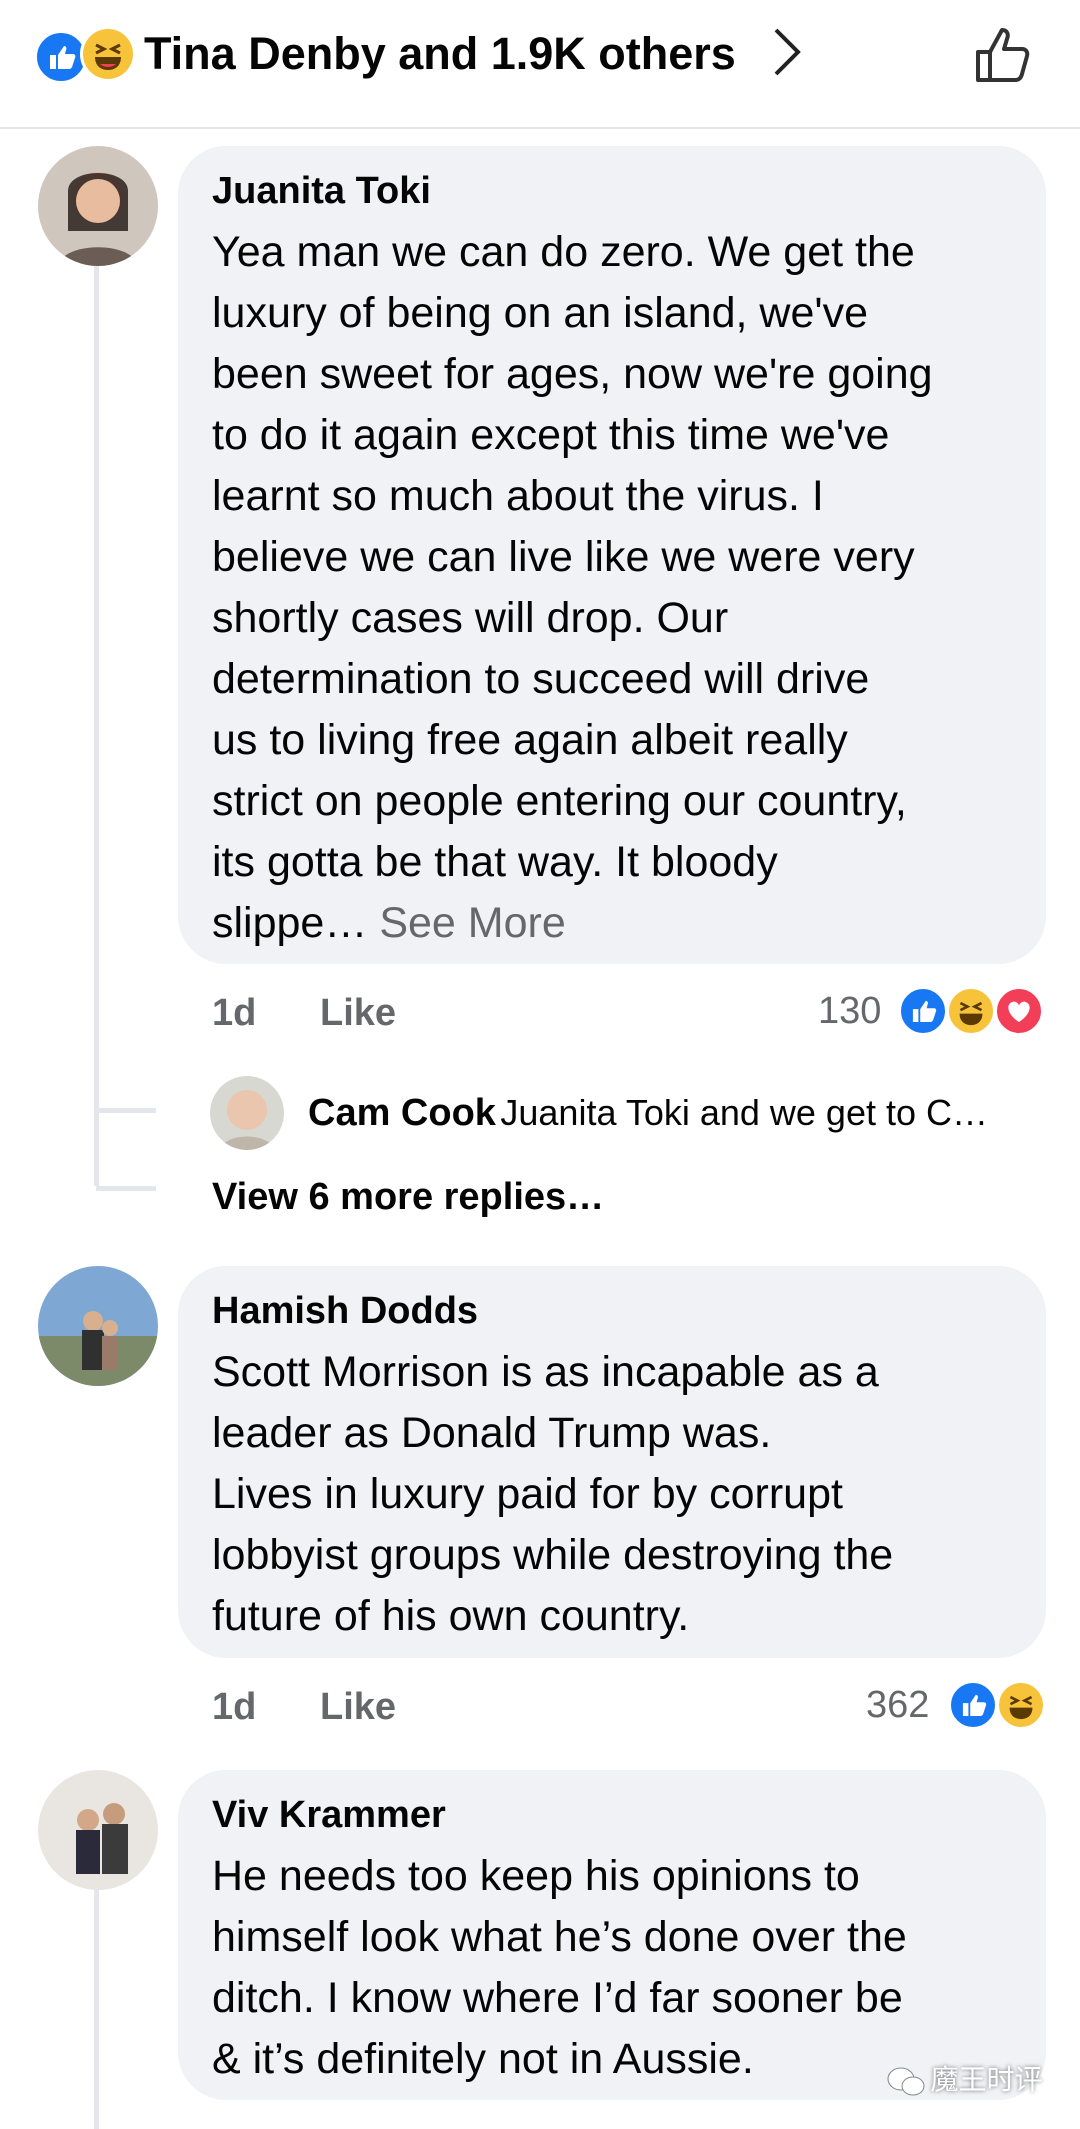  I want to click on reactions-summary: Tina Denby and 1.9K others, so click(440, 54).